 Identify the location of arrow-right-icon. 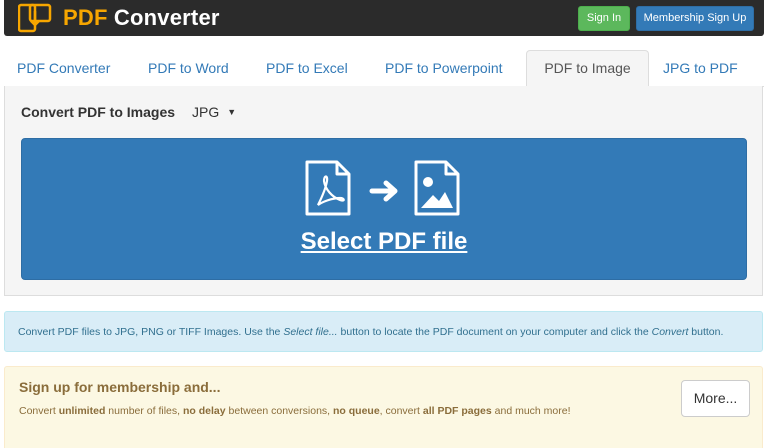
(383, 191).